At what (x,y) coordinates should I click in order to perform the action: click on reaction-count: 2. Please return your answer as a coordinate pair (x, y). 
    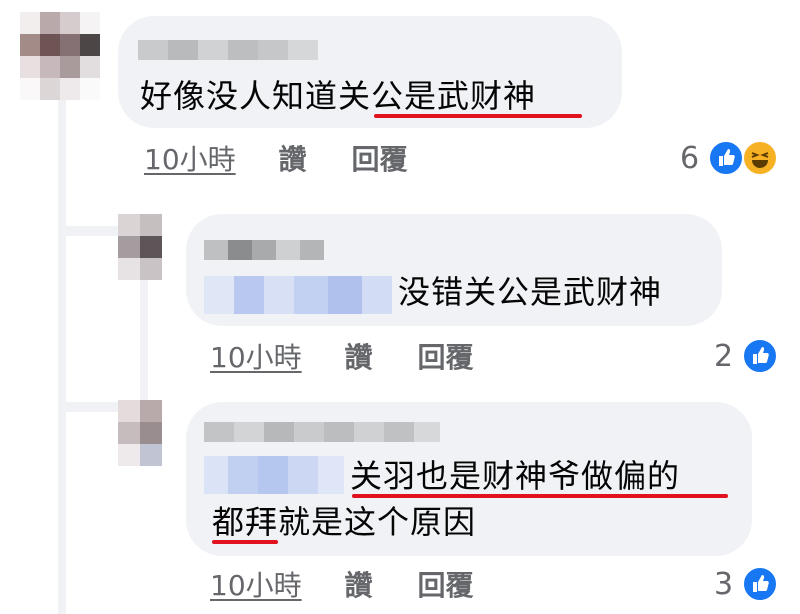
    Looking at the image, I should click on (723, 357).